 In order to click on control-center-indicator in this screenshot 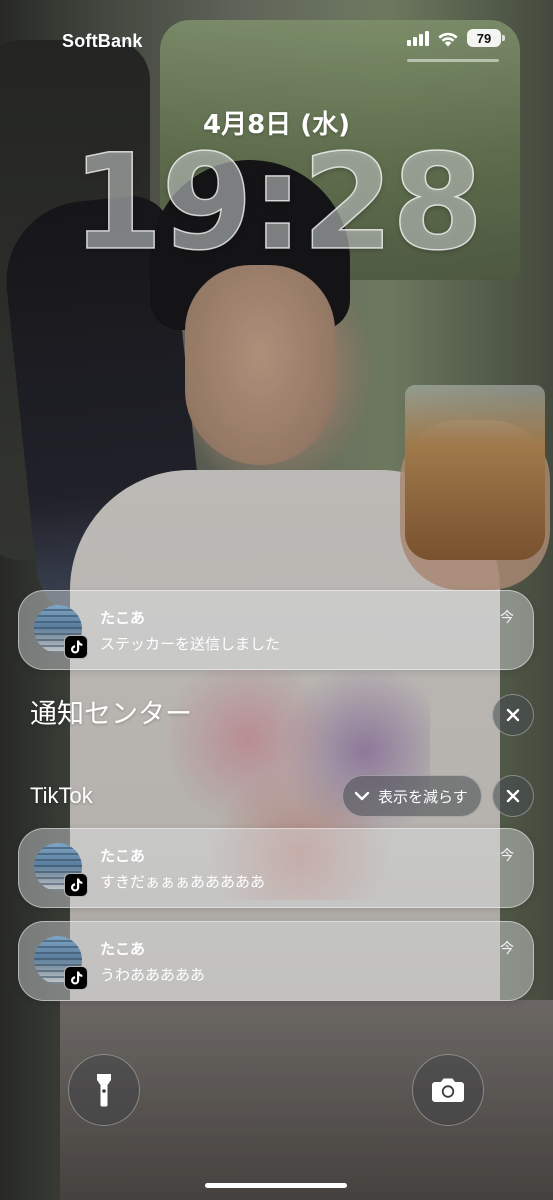, I will do `click(453, 60)`.